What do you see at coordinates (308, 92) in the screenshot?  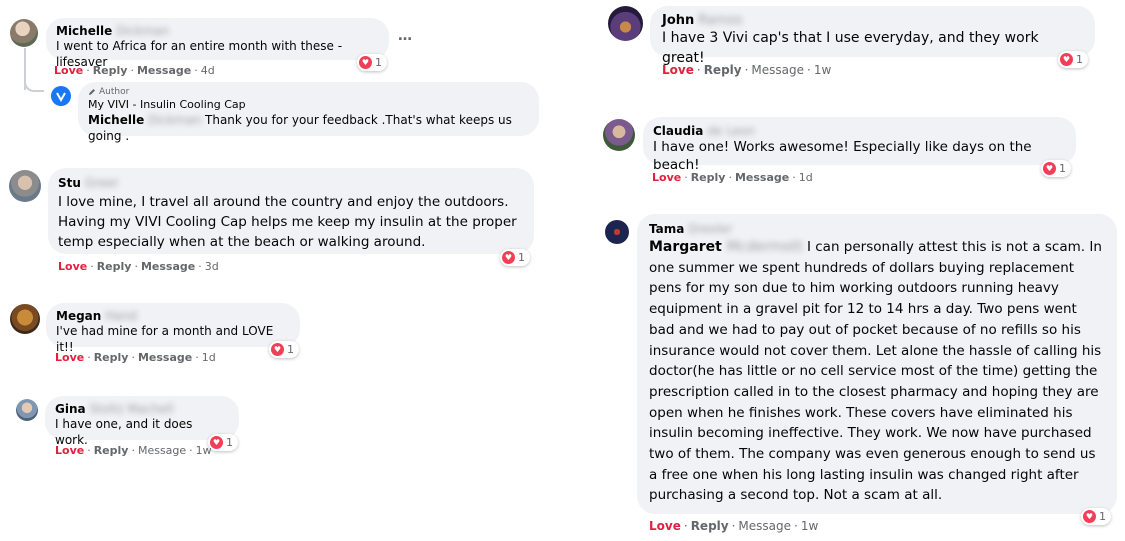 I see `author-badge: Author` at bounding box center [308, 92].